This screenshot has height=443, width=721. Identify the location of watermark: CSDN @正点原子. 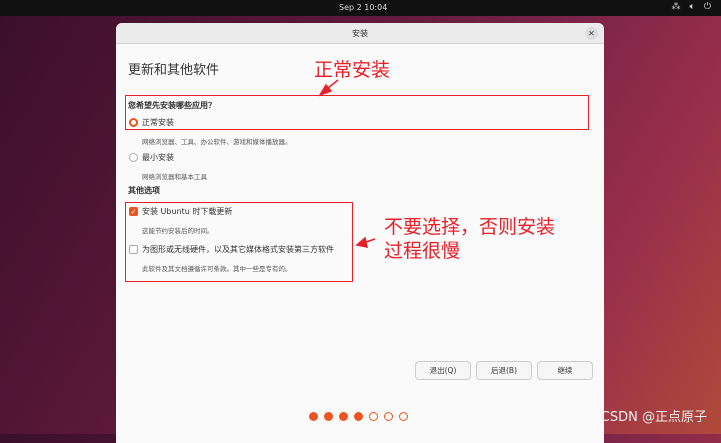
(653, 417).